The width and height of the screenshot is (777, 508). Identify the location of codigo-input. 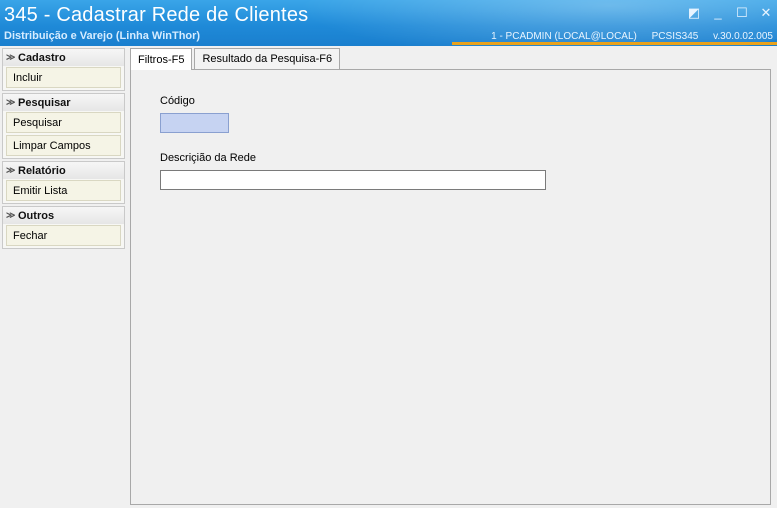
(194, 123).